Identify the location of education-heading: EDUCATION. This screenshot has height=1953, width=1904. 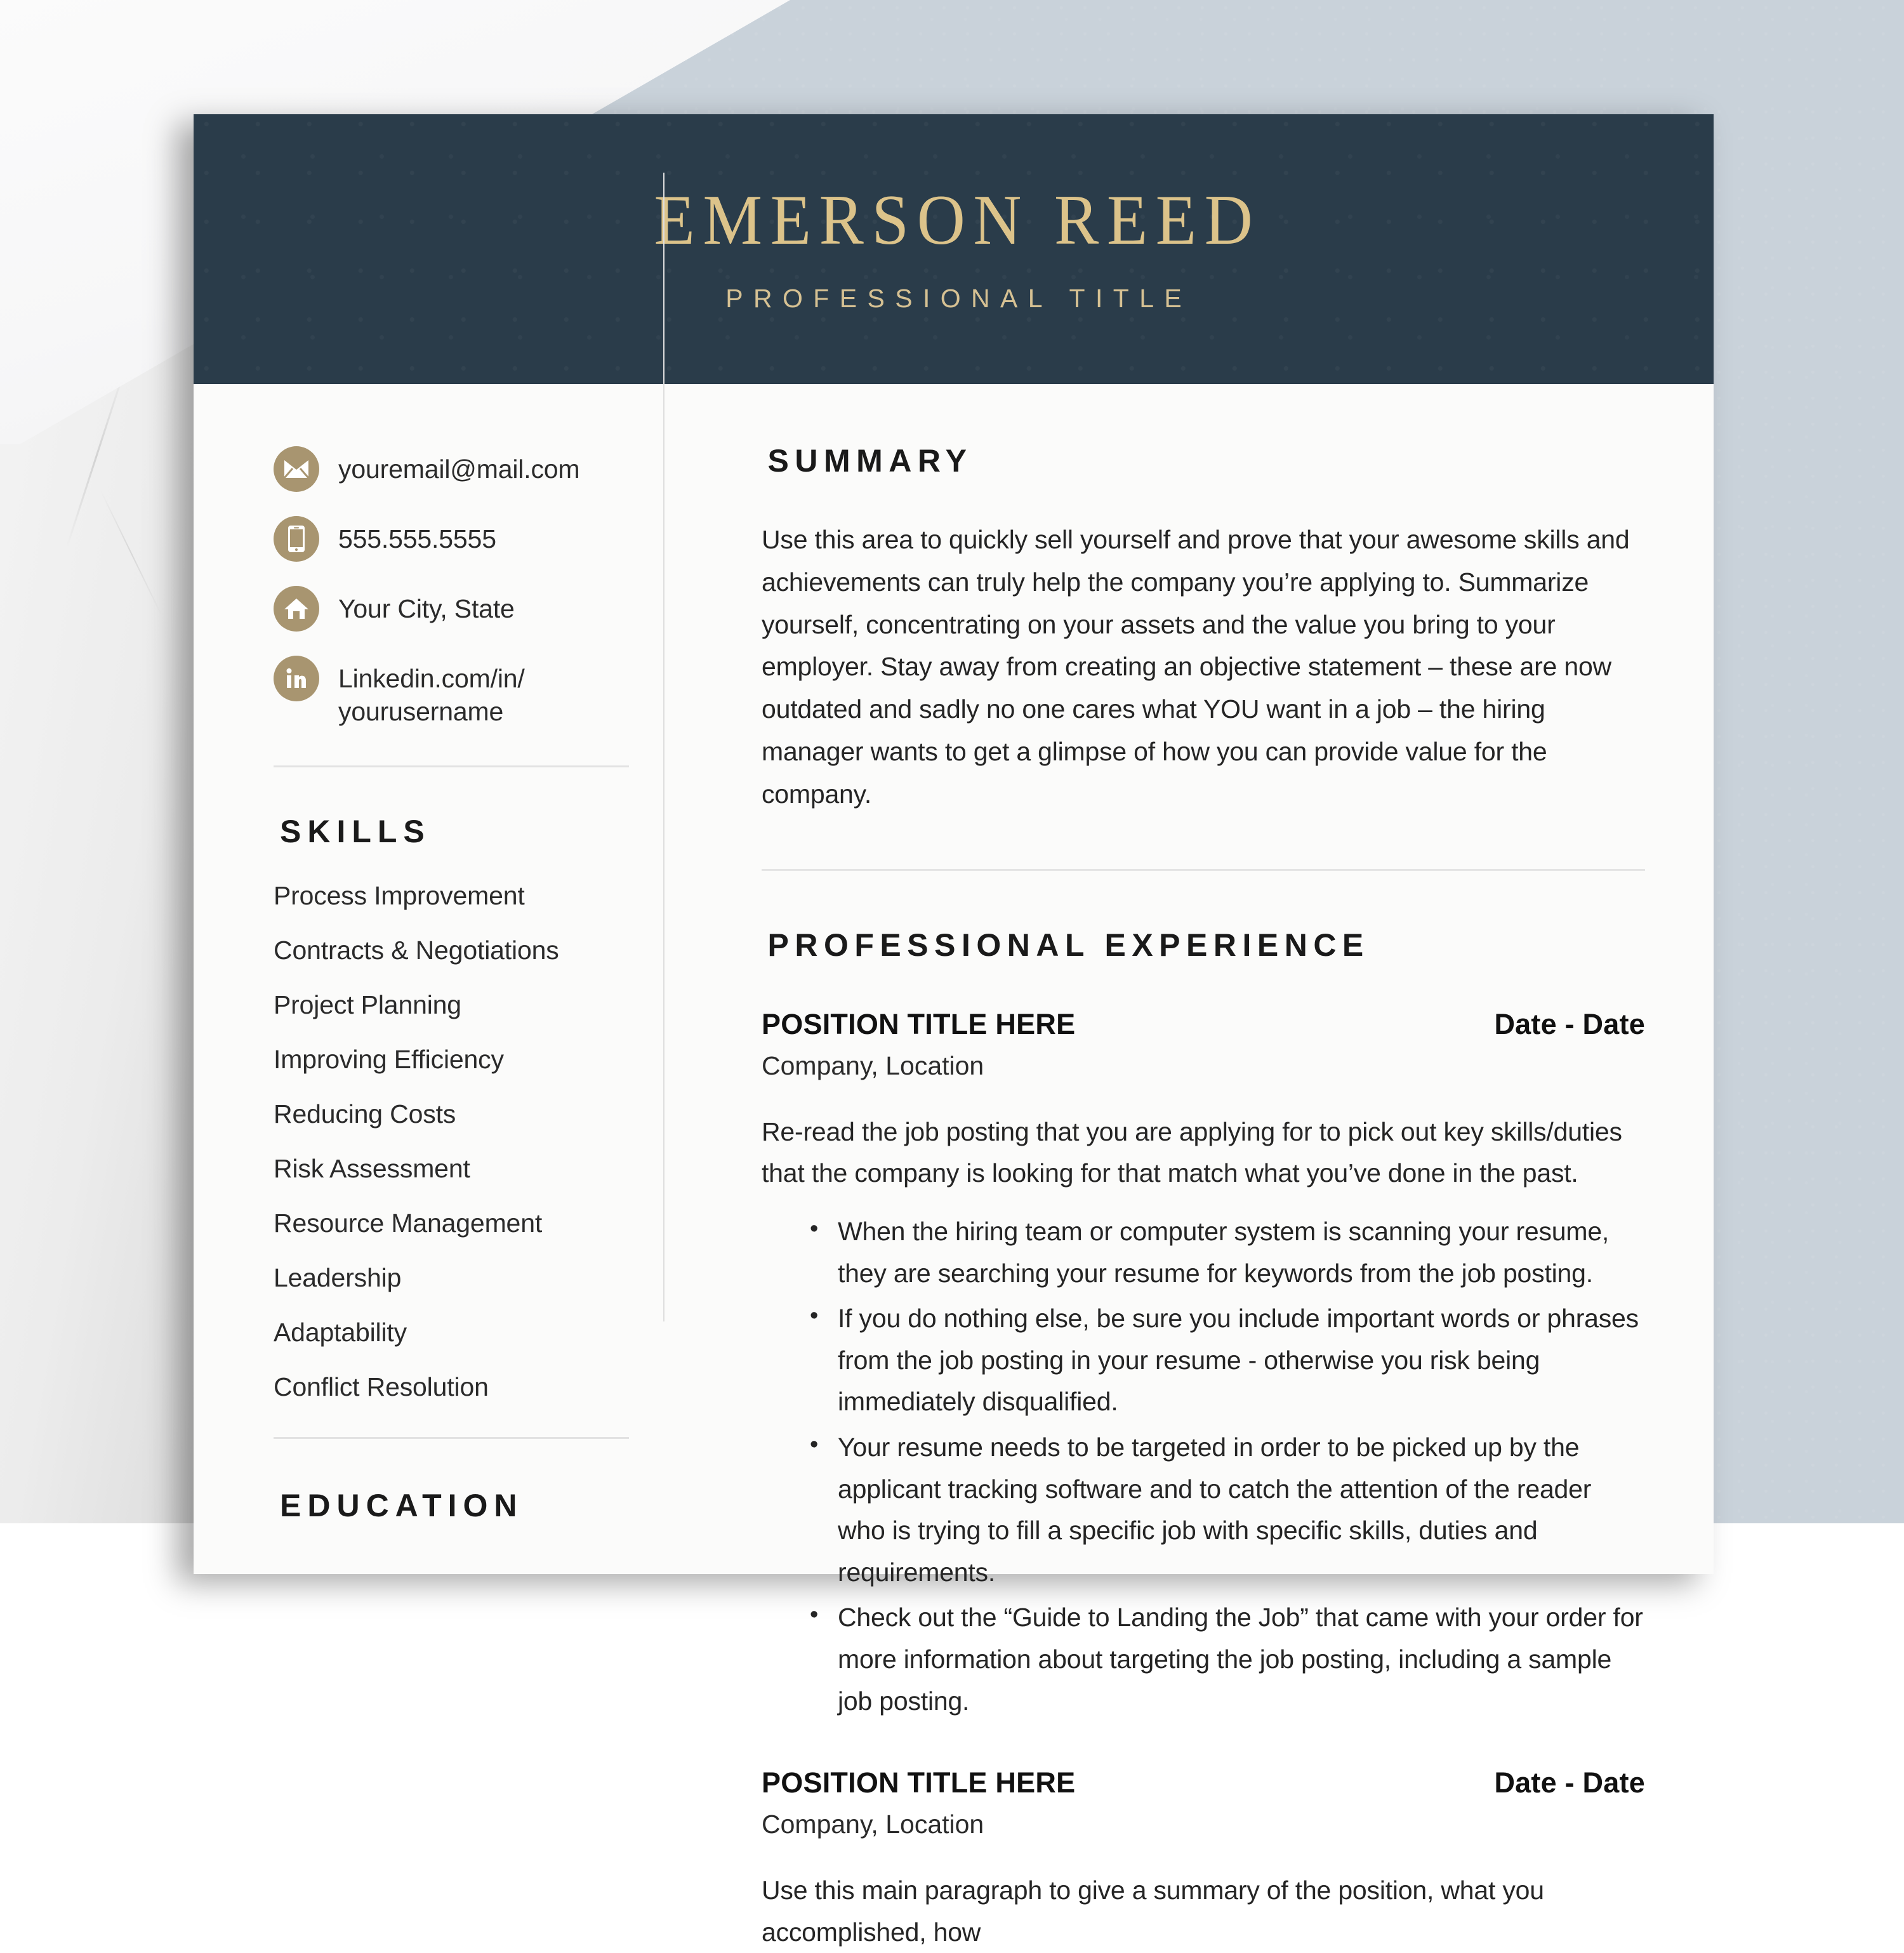
(451, 1505).